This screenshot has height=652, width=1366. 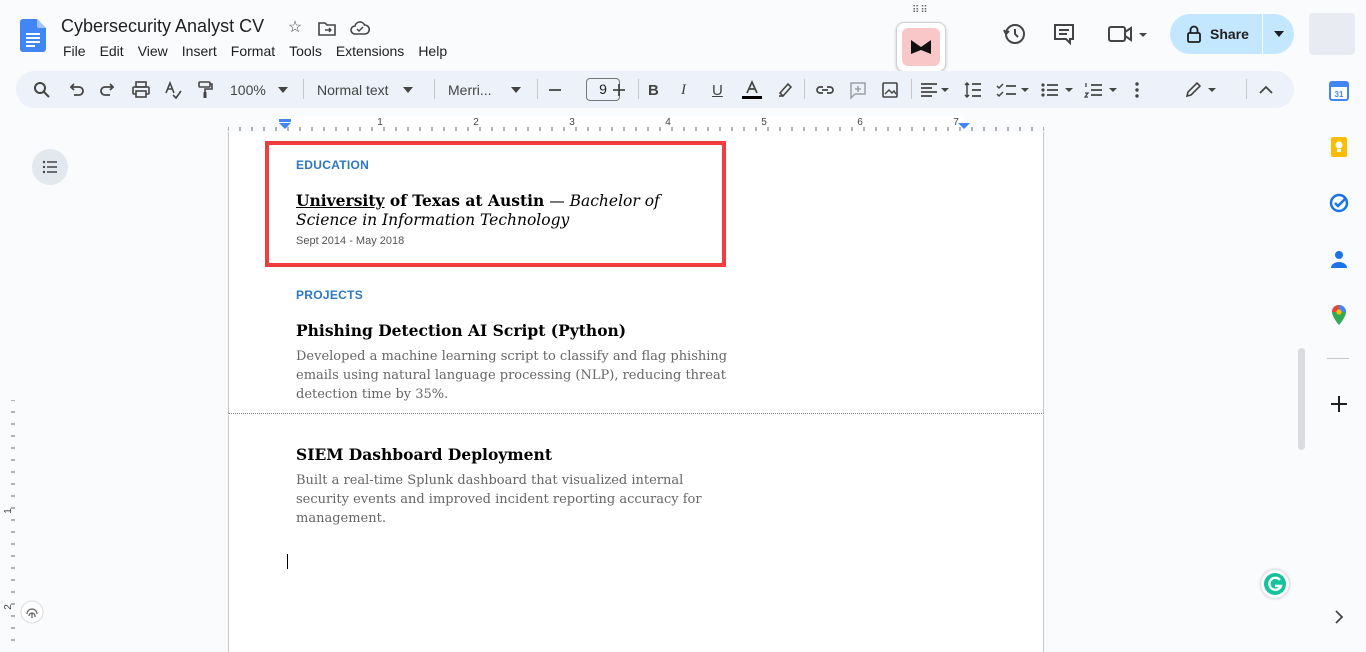 What do you see at coordinates (112, 51) in the screenshot?
I see `menu-edit: Edit` at bounding box center [112, 51].